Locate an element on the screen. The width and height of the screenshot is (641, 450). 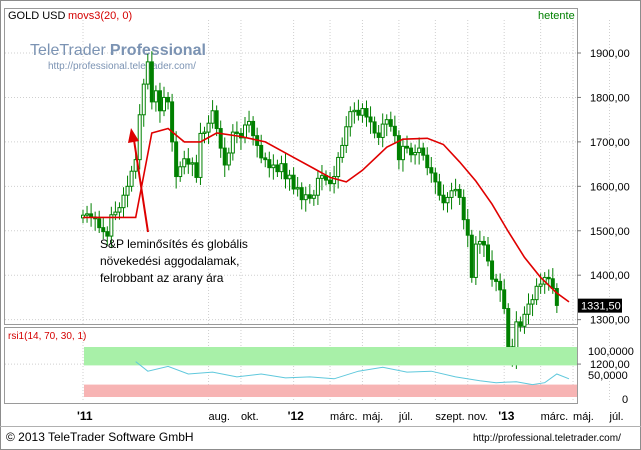
price-axis-tick-label: 1800,00 is located at coordinates (610, 98).